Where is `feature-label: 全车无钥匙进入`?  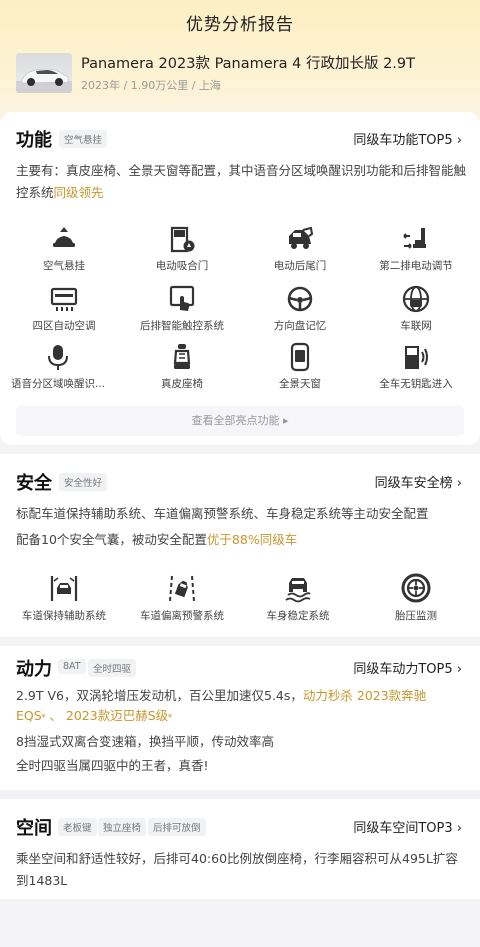 feature-label: 全车无钥匙进入 is located at coordinates (416, 384).